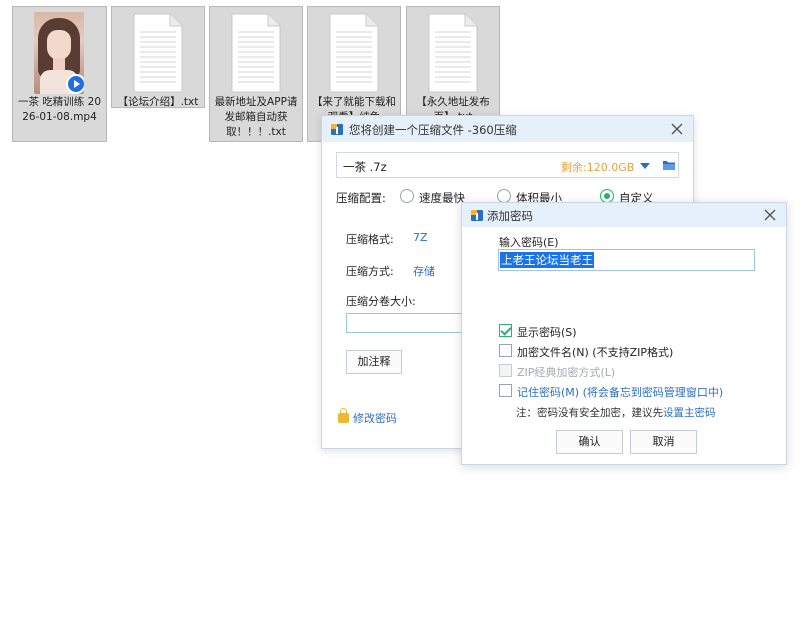 Image resolution: width=800 pixels, height=640 pixels. I want to click on radio-size-smallest, so click(504, 196).